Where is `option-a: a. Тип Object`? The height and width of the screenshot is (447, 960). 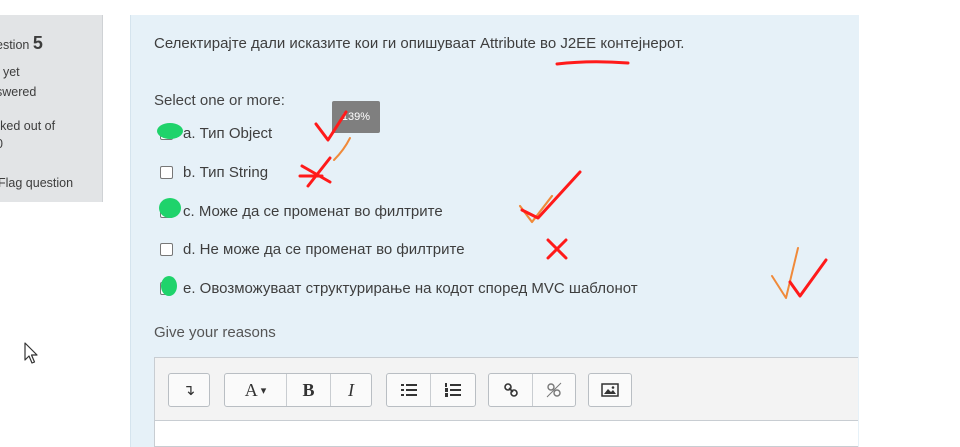 option-a: a. Тип Object is located at coordinates (216, 133).